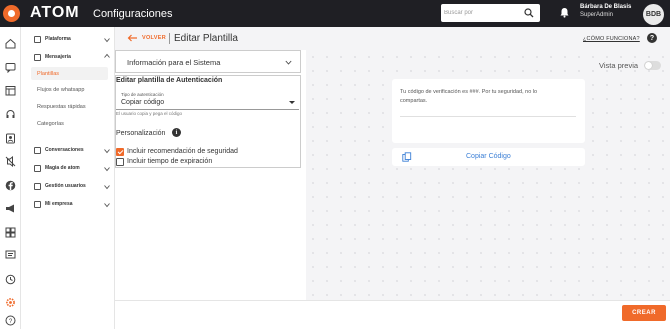 The image size is (670, 329). What do you see at coordinates (58, 57) in the screenshot?
I see `sidebar-item-label: Mensajería` at bounding box center [58, 57].